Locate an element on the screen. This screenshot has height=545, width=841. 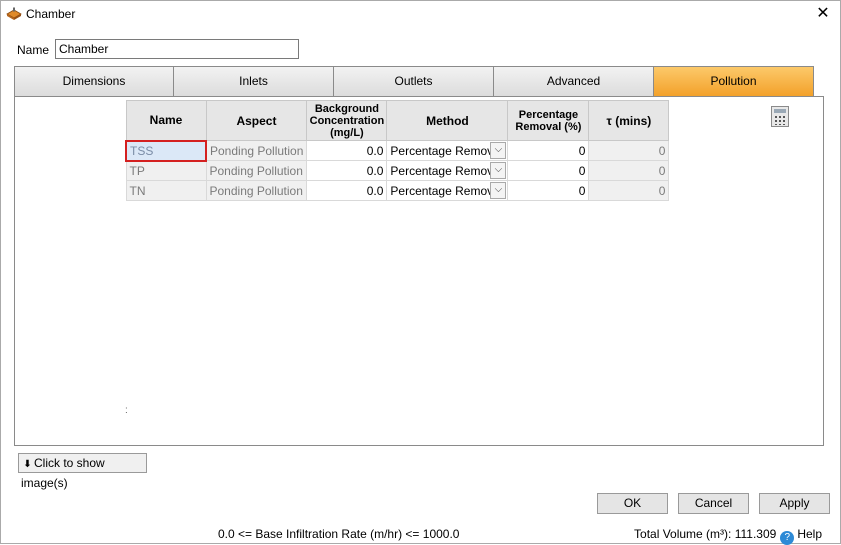
row-name-cell: TSS is located at coordinates (166, 150).